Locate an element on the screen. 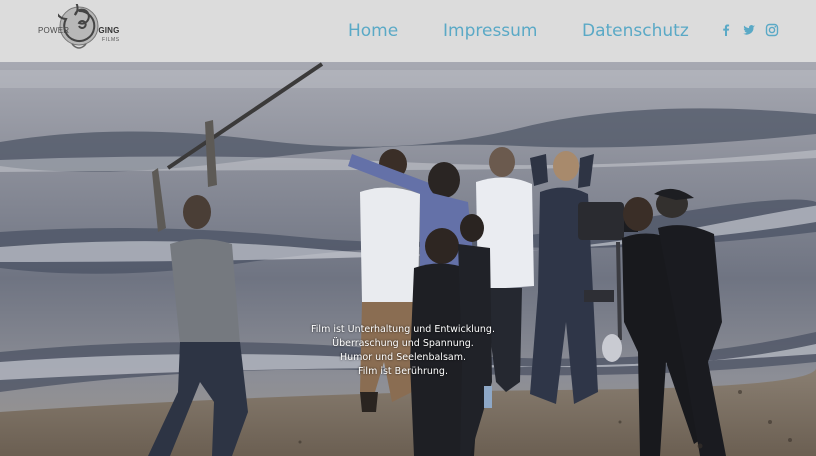 This screenshot has width=816, height=456. instagram-icon is located at coordinates (772, 30).